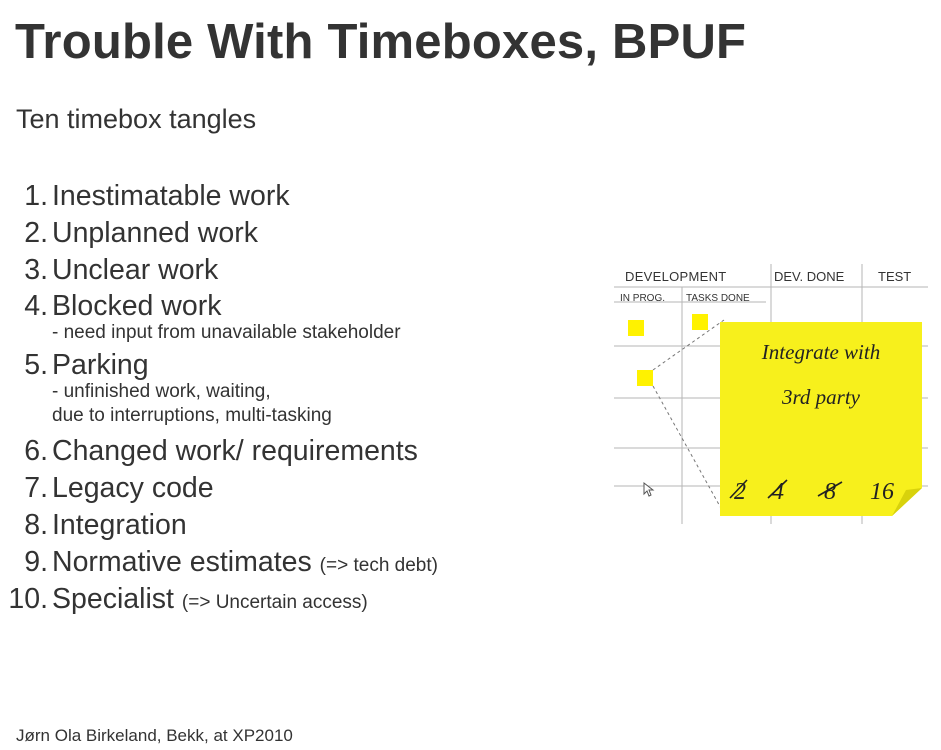 The width and height of the screenshot is (941, 750). Describe the element at coordinates (36, 365) in the screenshot. I see `item-number: 5.` at that location.